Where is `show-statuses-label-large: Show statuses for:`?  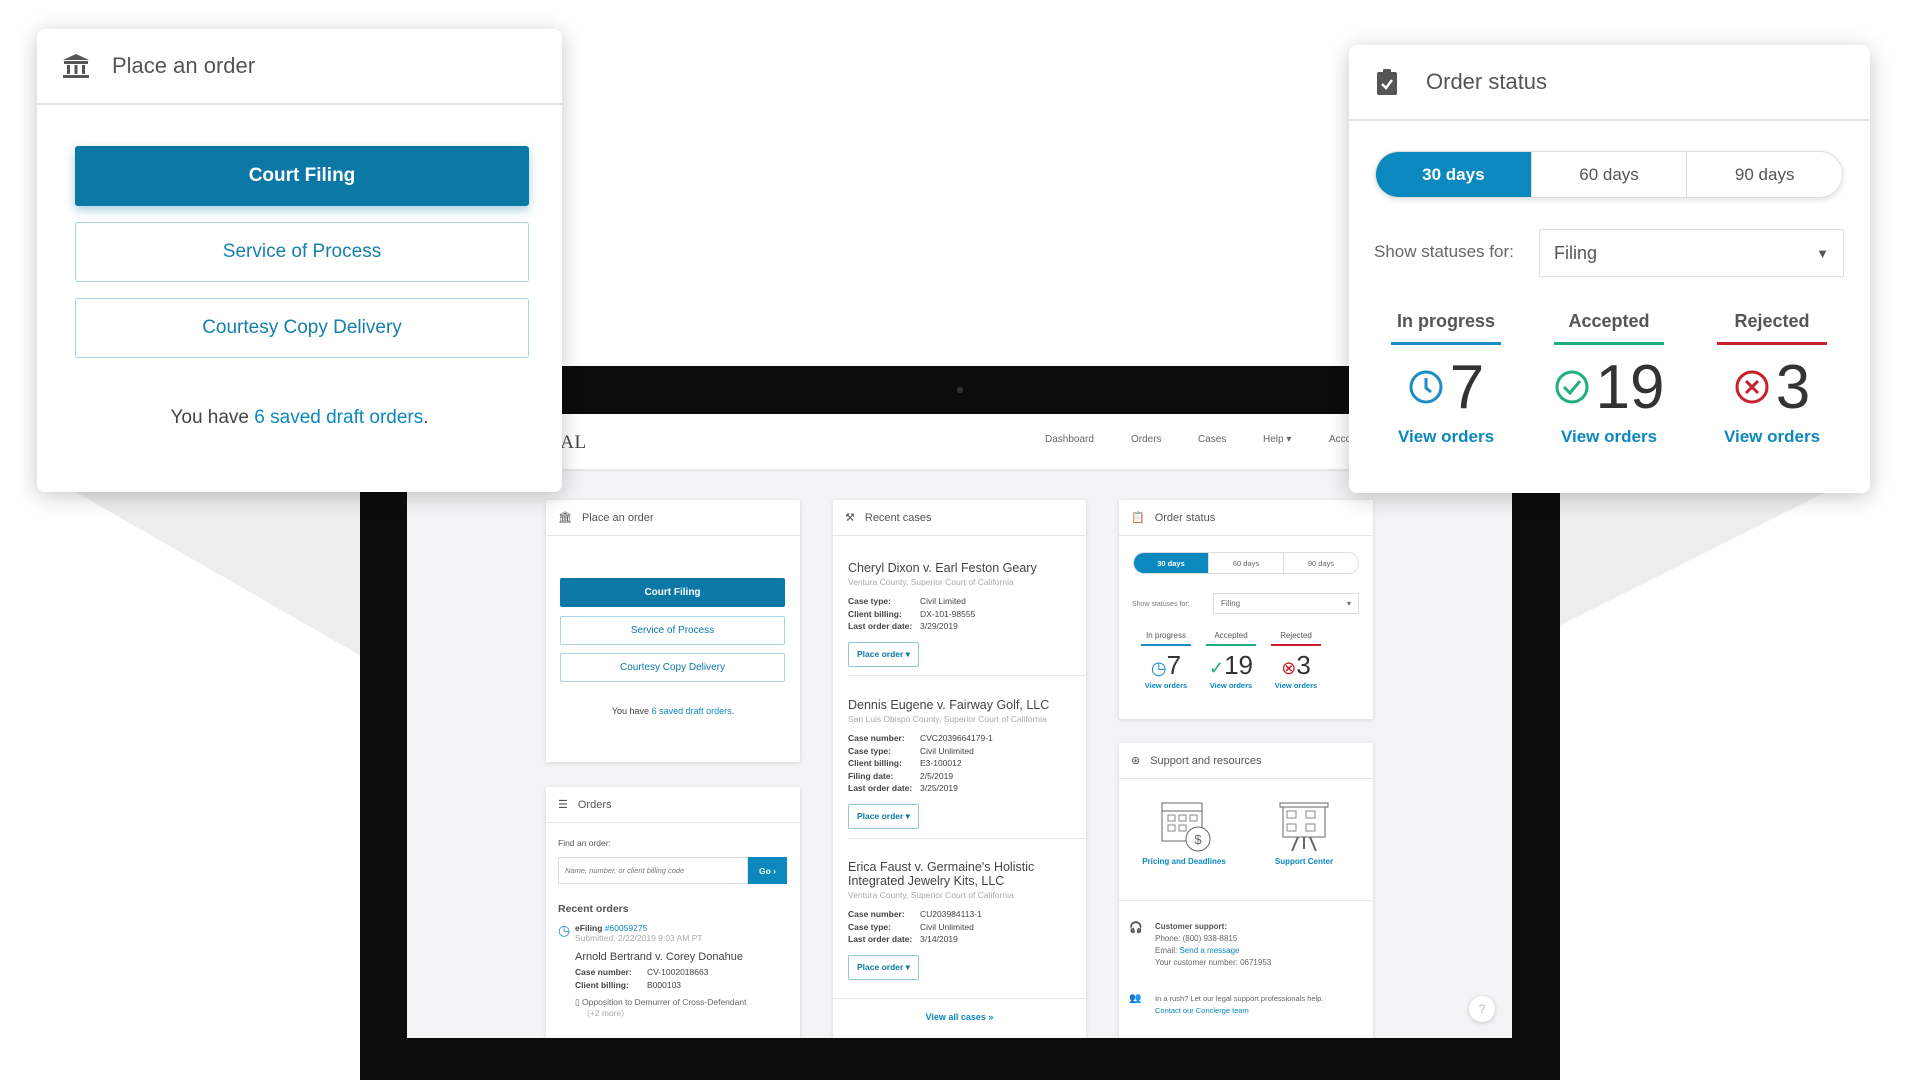
show-statuses-label-large: Show statuses for: is located at coordinates (1444, 251).